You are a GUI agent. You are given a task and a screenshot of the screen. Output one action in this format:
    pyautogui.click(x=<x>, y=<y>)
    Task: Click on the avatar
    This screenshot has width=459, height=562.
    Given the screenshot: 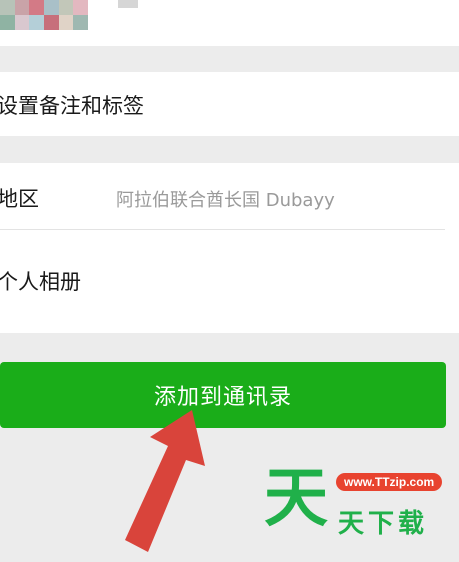 What is the action you would take?
    pyautogui.click(x=44, y=15)
    